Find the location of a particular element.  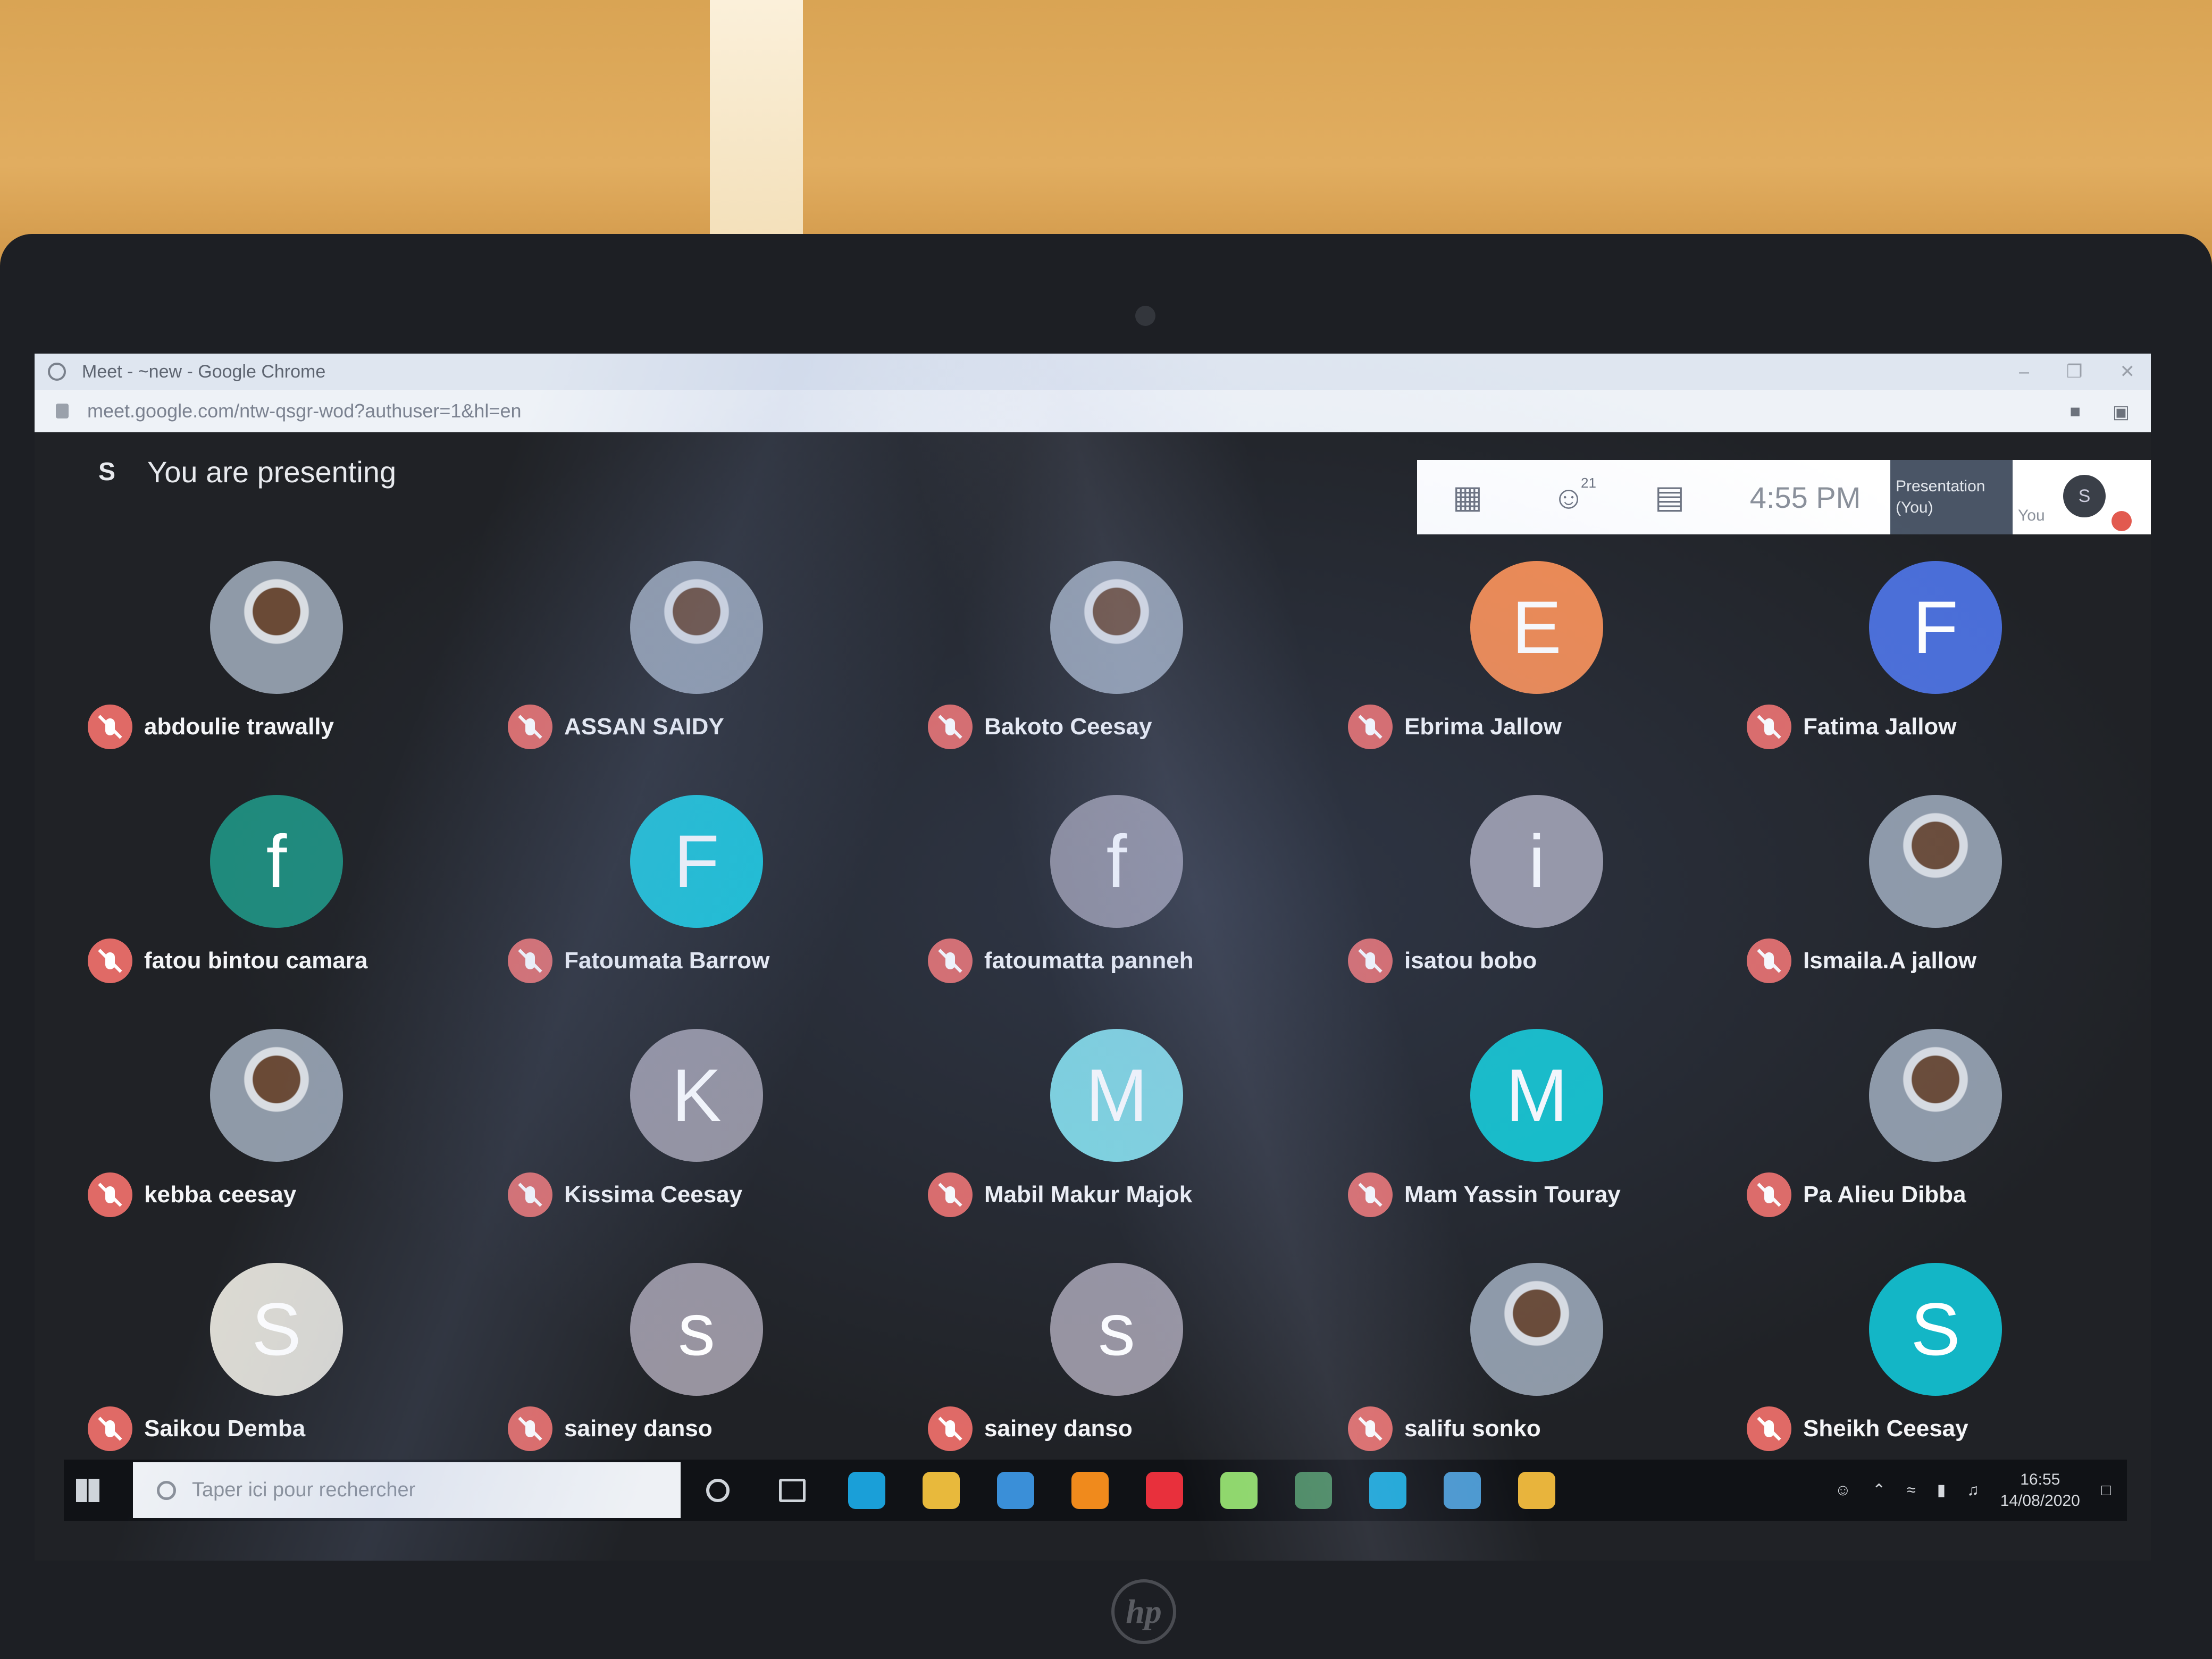

participant-name-row: Pa Alieu Dibba is located at coordinates (1856, 1194).